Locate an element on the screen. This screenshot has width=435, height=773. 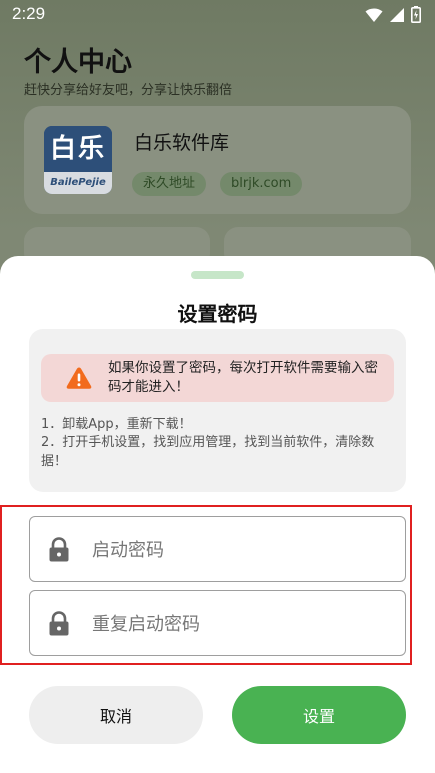
app-info-card: 白乐 BailePejie 白乐软件库 永久地址 blrjk.com is located at coordinates (217, 160).